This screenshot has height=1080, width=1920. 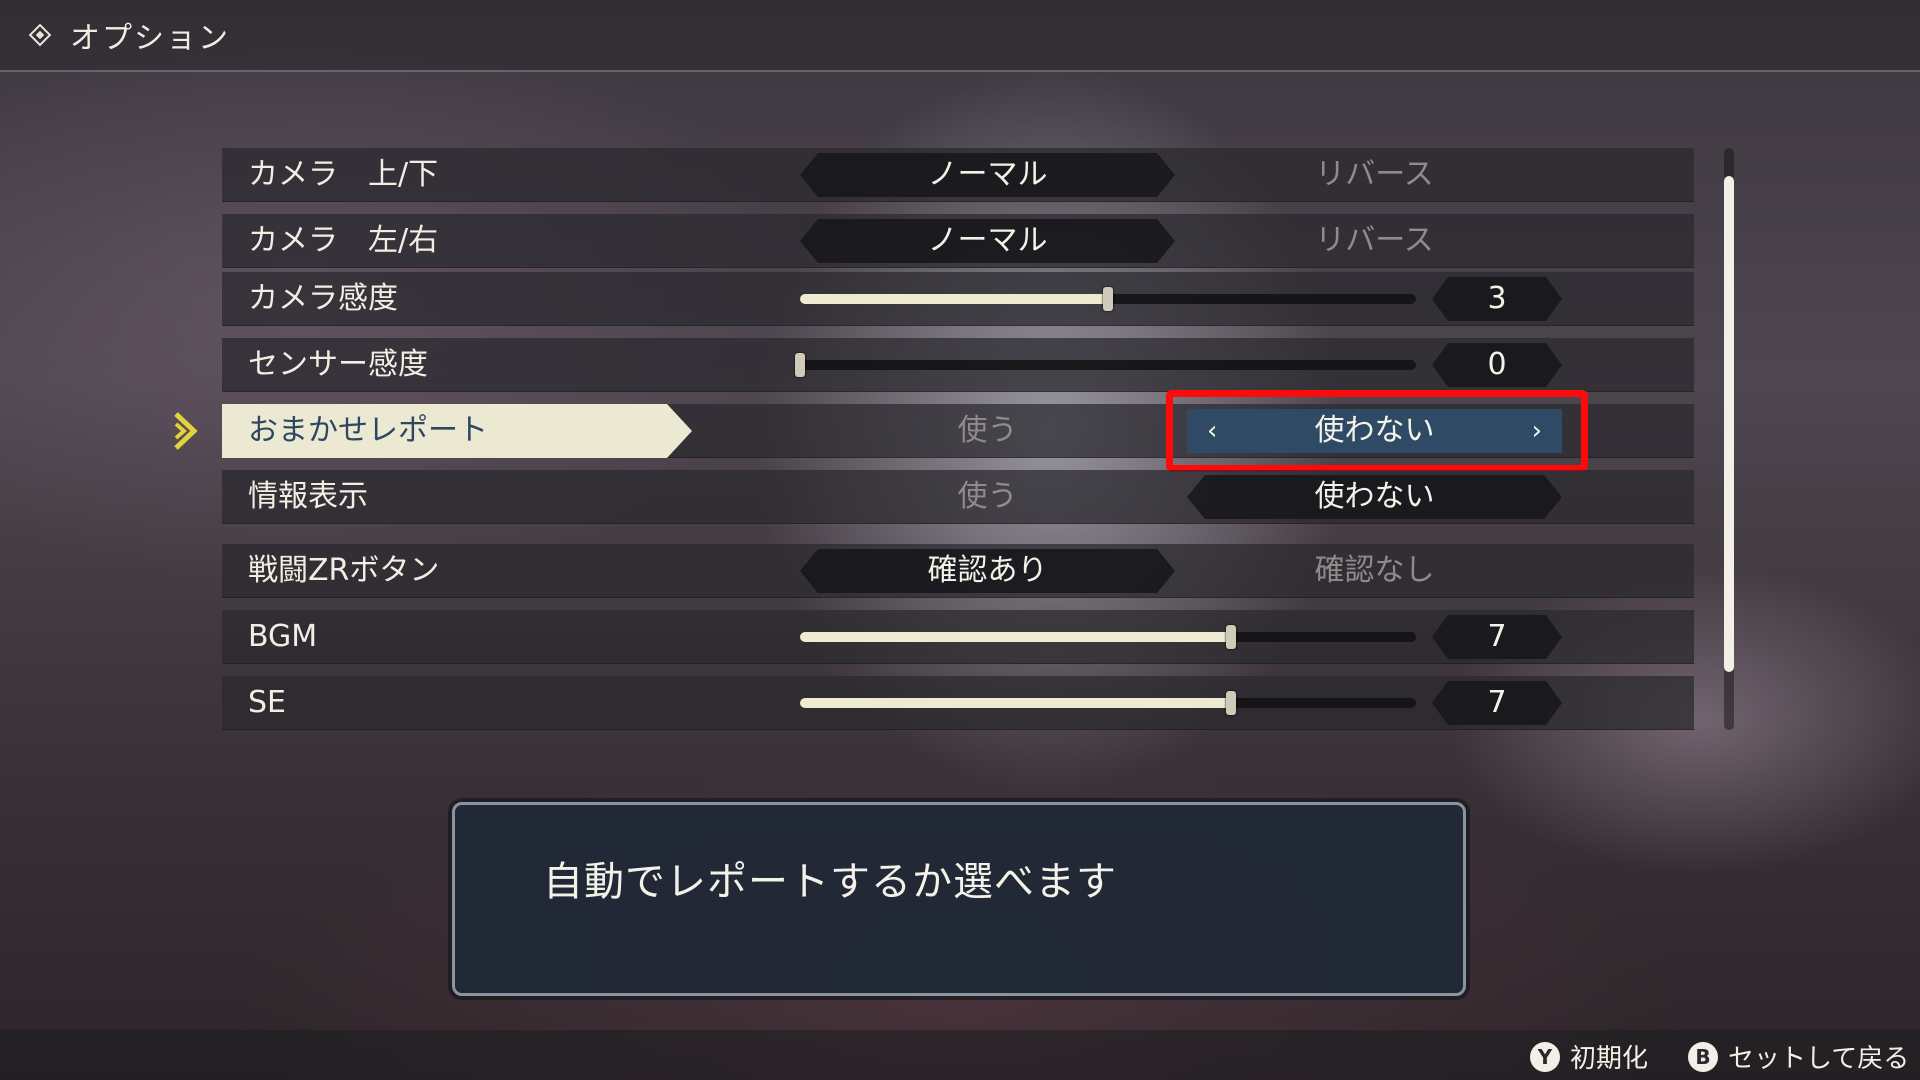 I want to click on reset-button: Y 初期化, so click(x=1589, y=1056).